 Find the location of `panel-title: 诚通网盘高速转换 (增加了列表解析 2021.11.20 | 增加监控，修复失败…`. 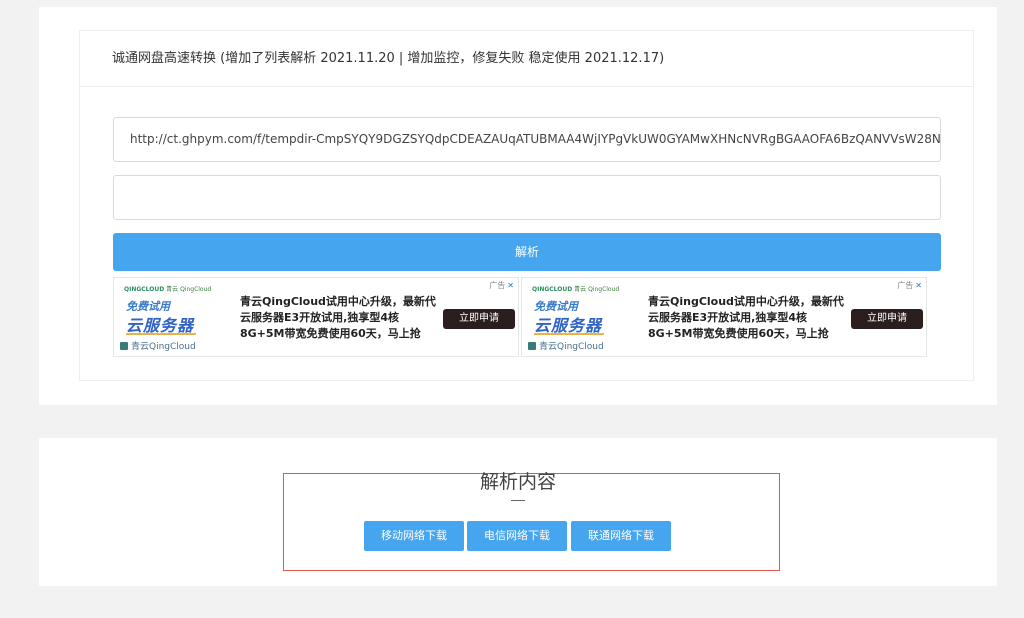

panel-title: 诚通网盘高速转换 (增加了列表解析 2021.11.20 | 增加监控，修复失败… is located at coordinates (526, 59).